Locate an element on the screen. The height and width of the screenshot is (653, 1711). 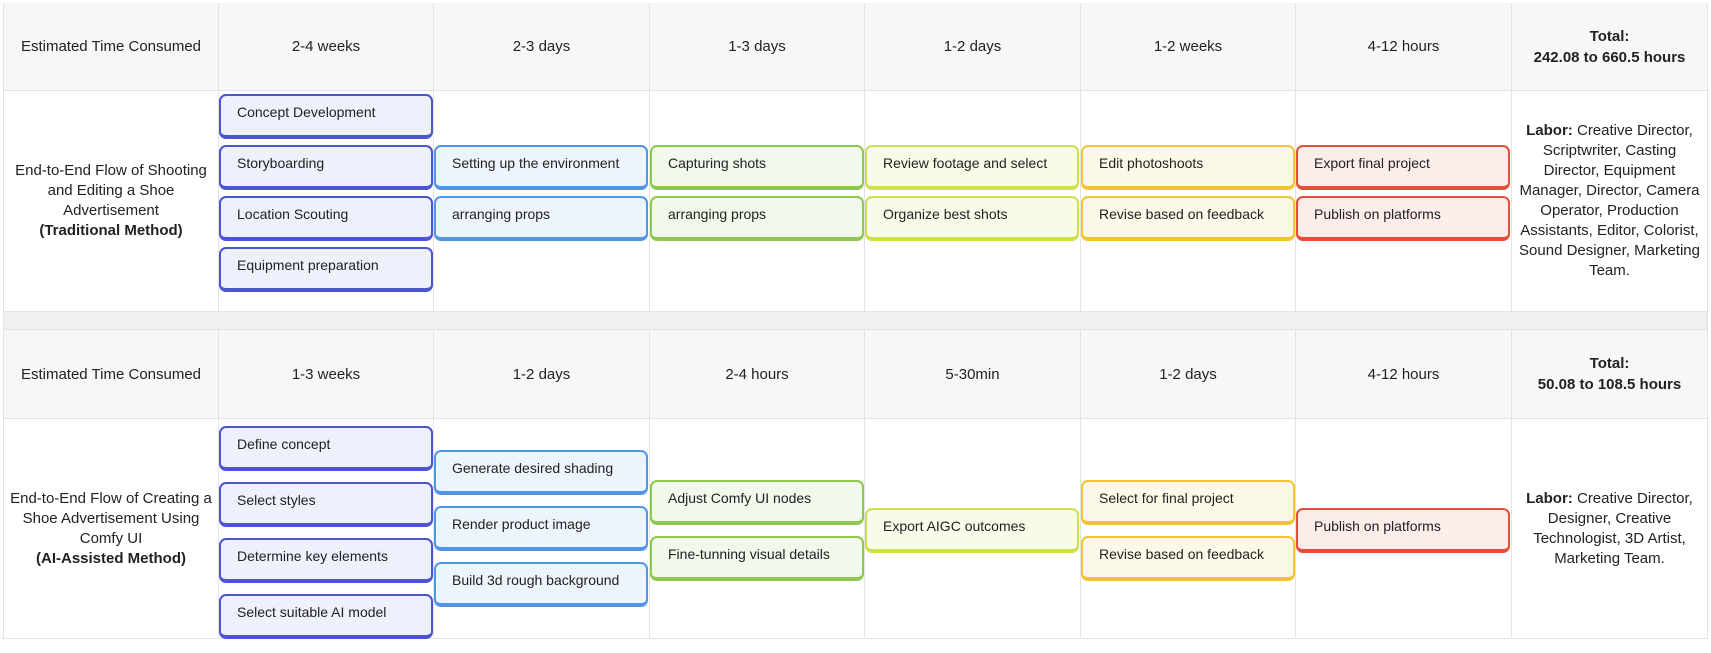
duration-traditional-1: 2-4 weeks is located at coordinates (326, 47).